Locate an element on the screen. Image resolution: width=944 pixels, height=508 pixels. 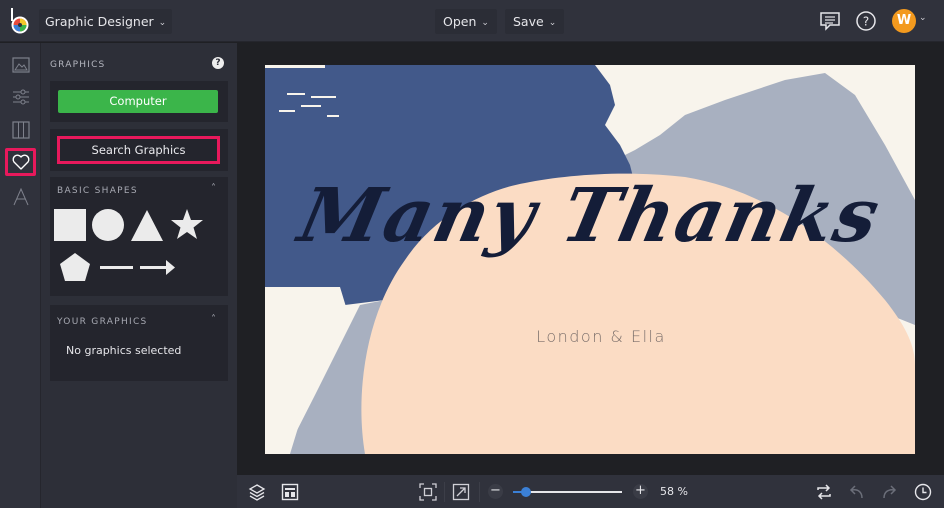
zoom-slider-handle is located at coordinates (526, 492).